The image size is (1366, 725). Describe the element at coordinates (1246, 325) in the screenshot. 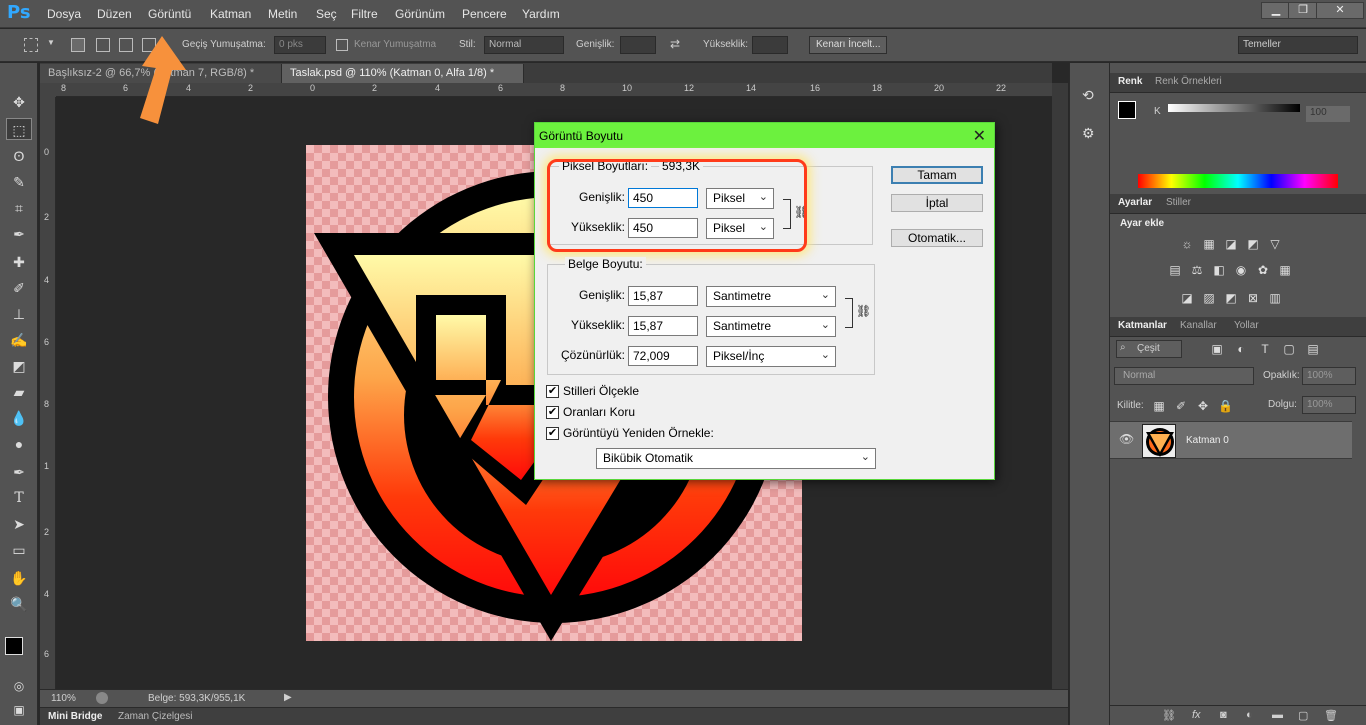

I see `tab-paths: Yollar` at that location.